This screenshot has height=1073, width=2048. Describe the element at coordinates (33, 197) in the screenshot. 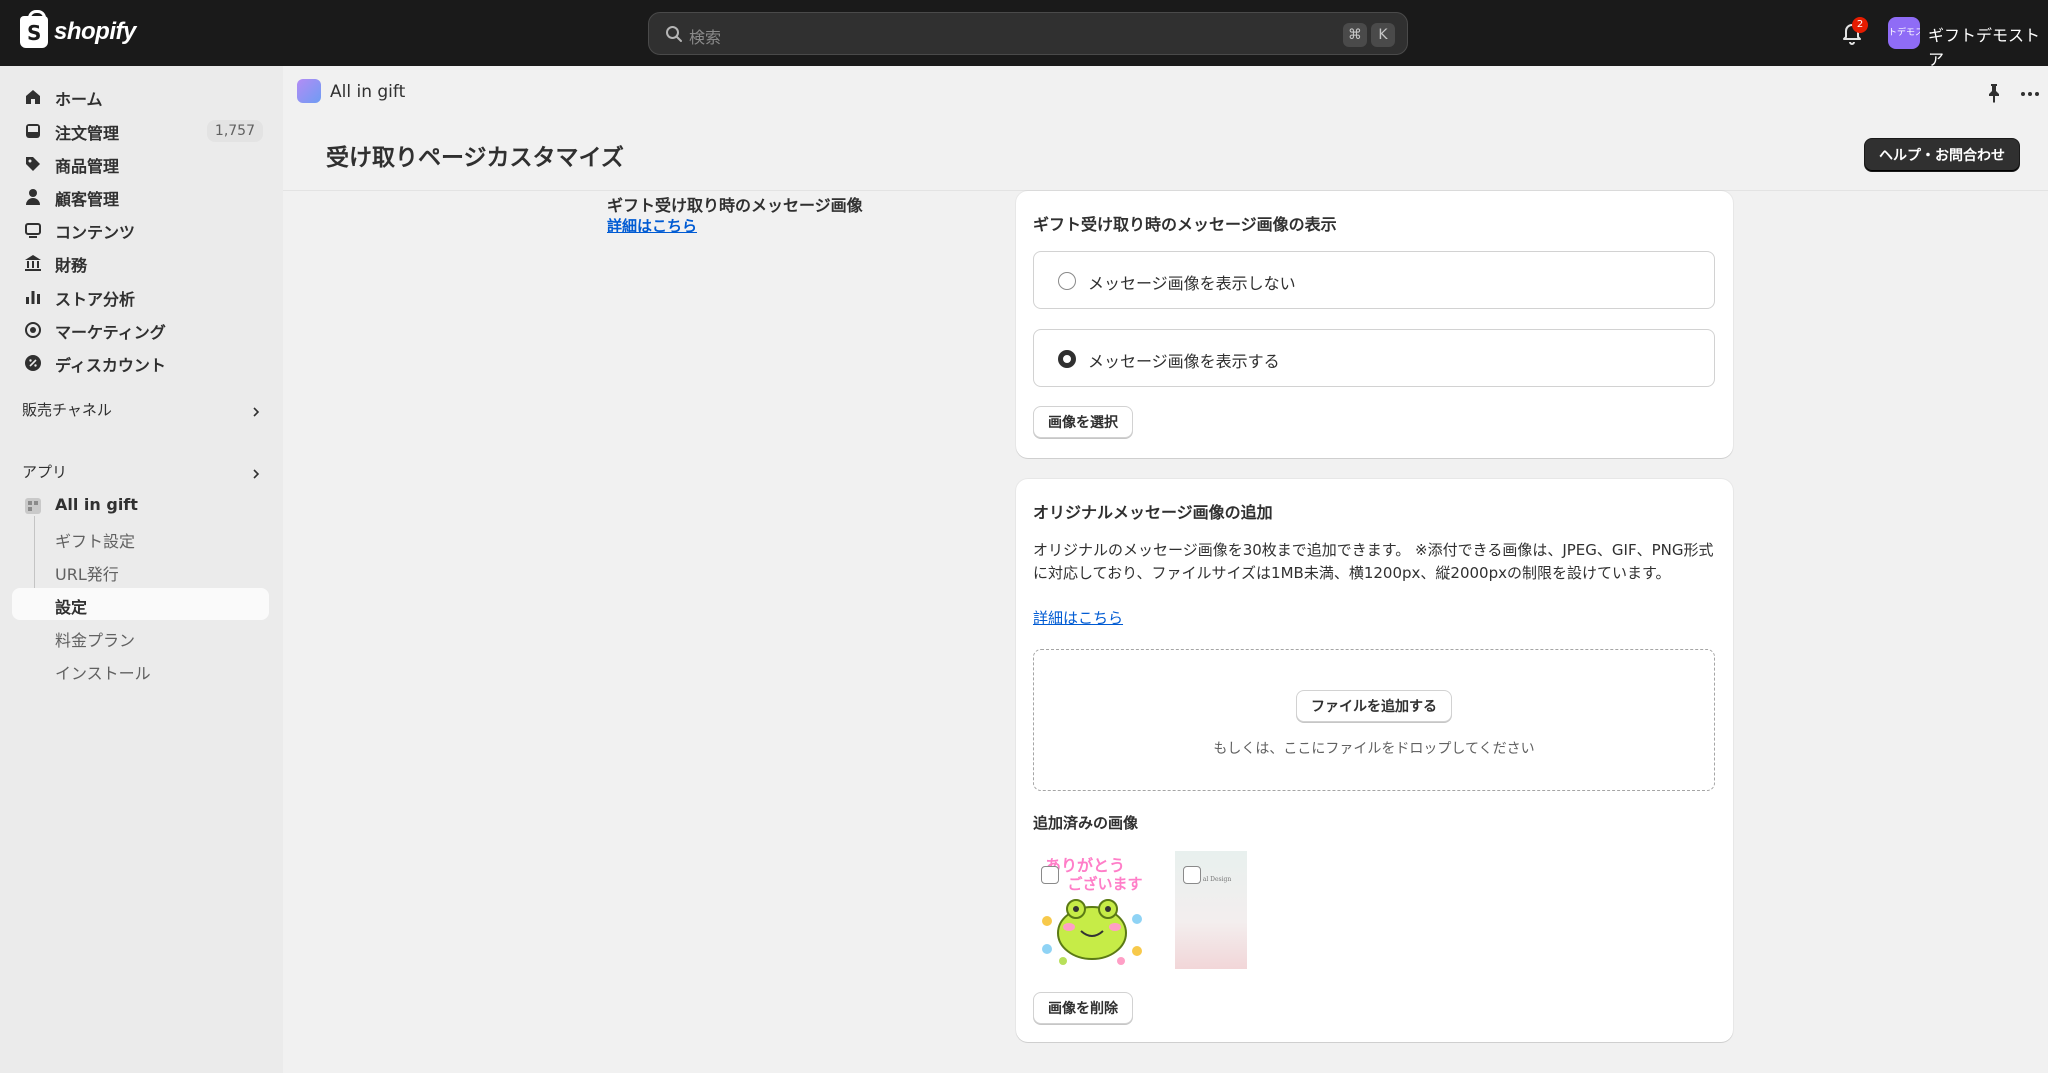

I see `person-icon` at that location.